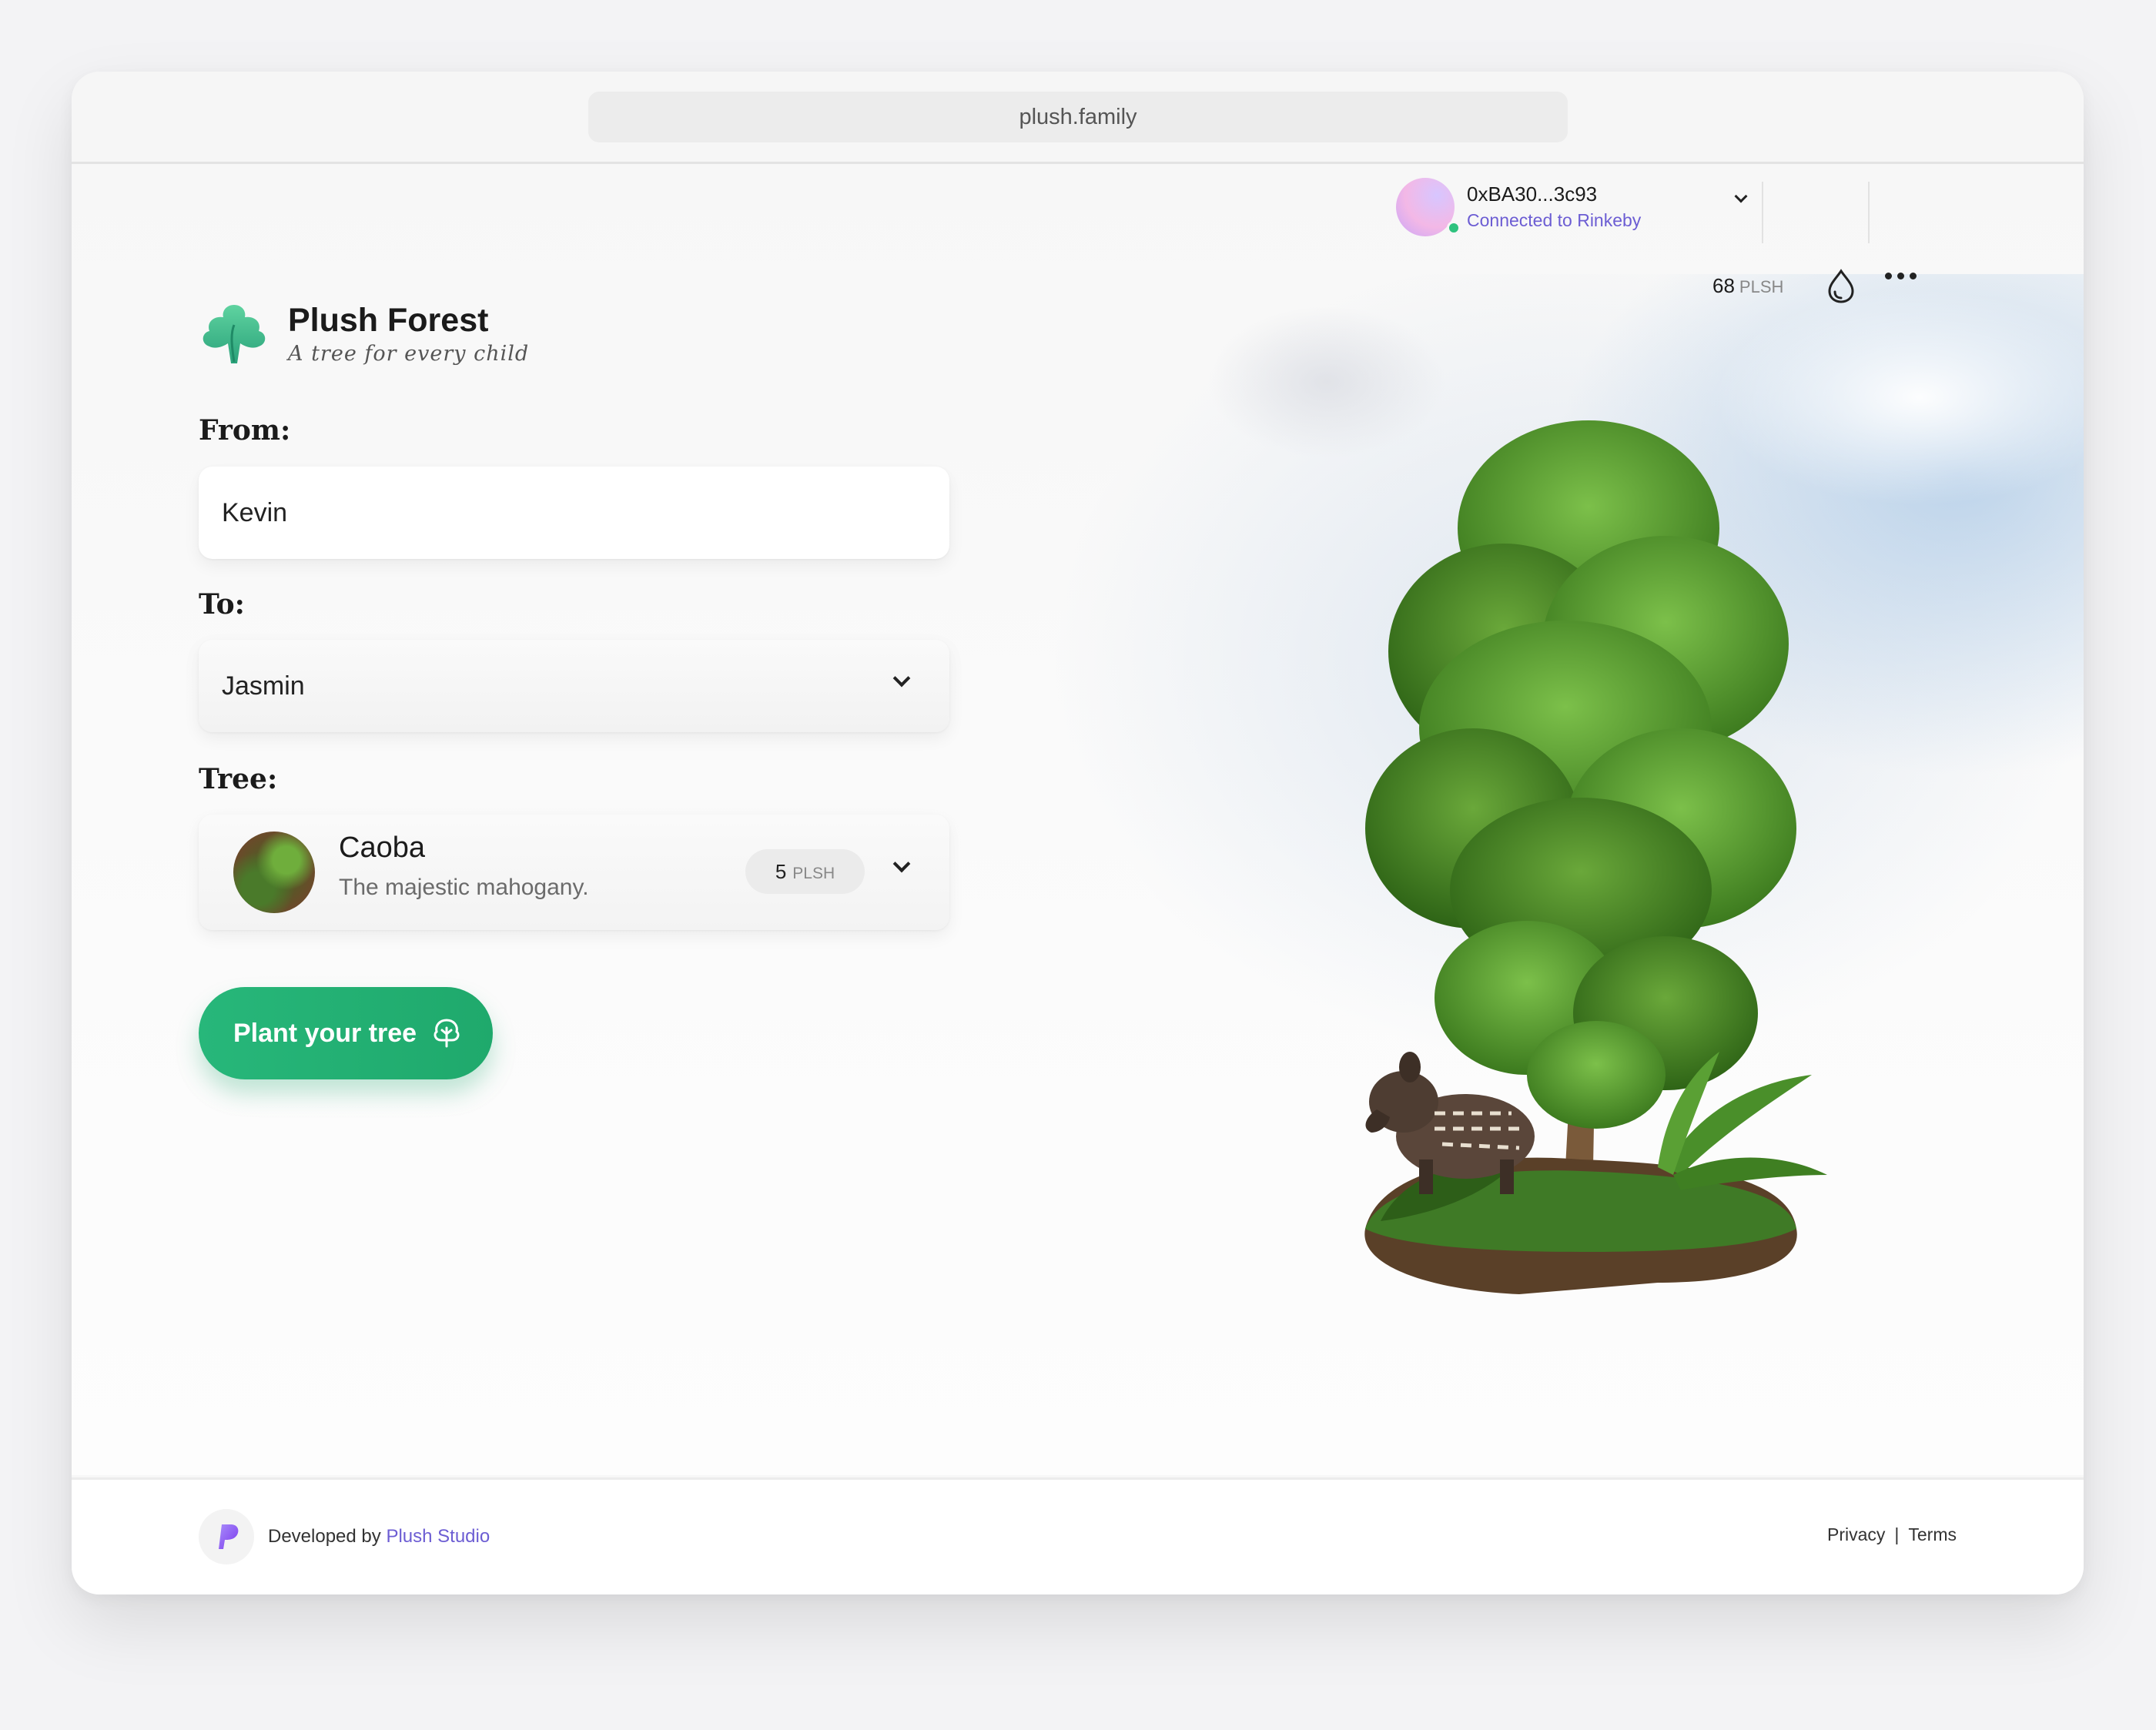  What do you see at coordinates (263, 686) in the screenshot?
I see `to-select-value: Jasmin` at bounding box center [263, 686].